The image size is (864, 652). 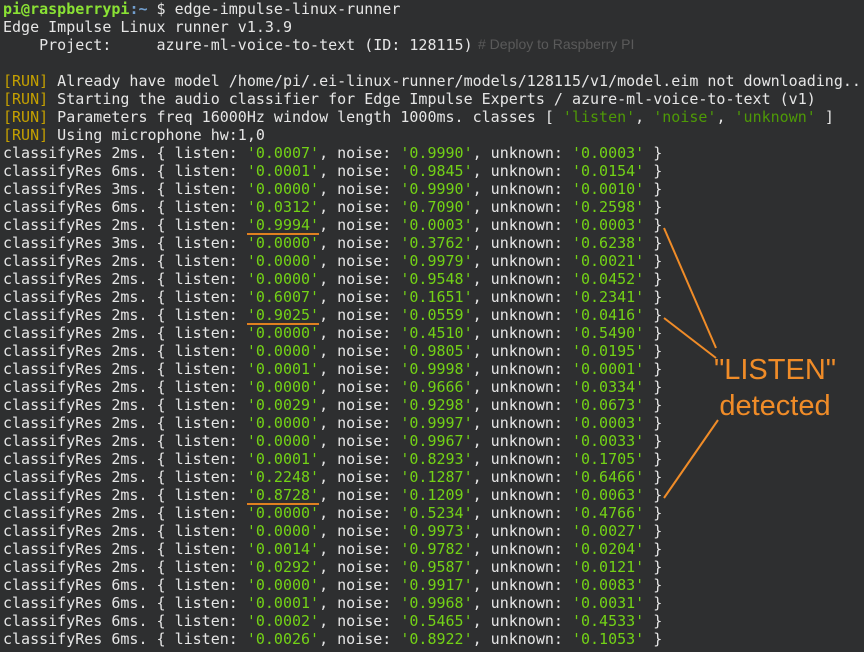 I want to click on callout-line-1: "LISTEN", so click(x=775, y=370).